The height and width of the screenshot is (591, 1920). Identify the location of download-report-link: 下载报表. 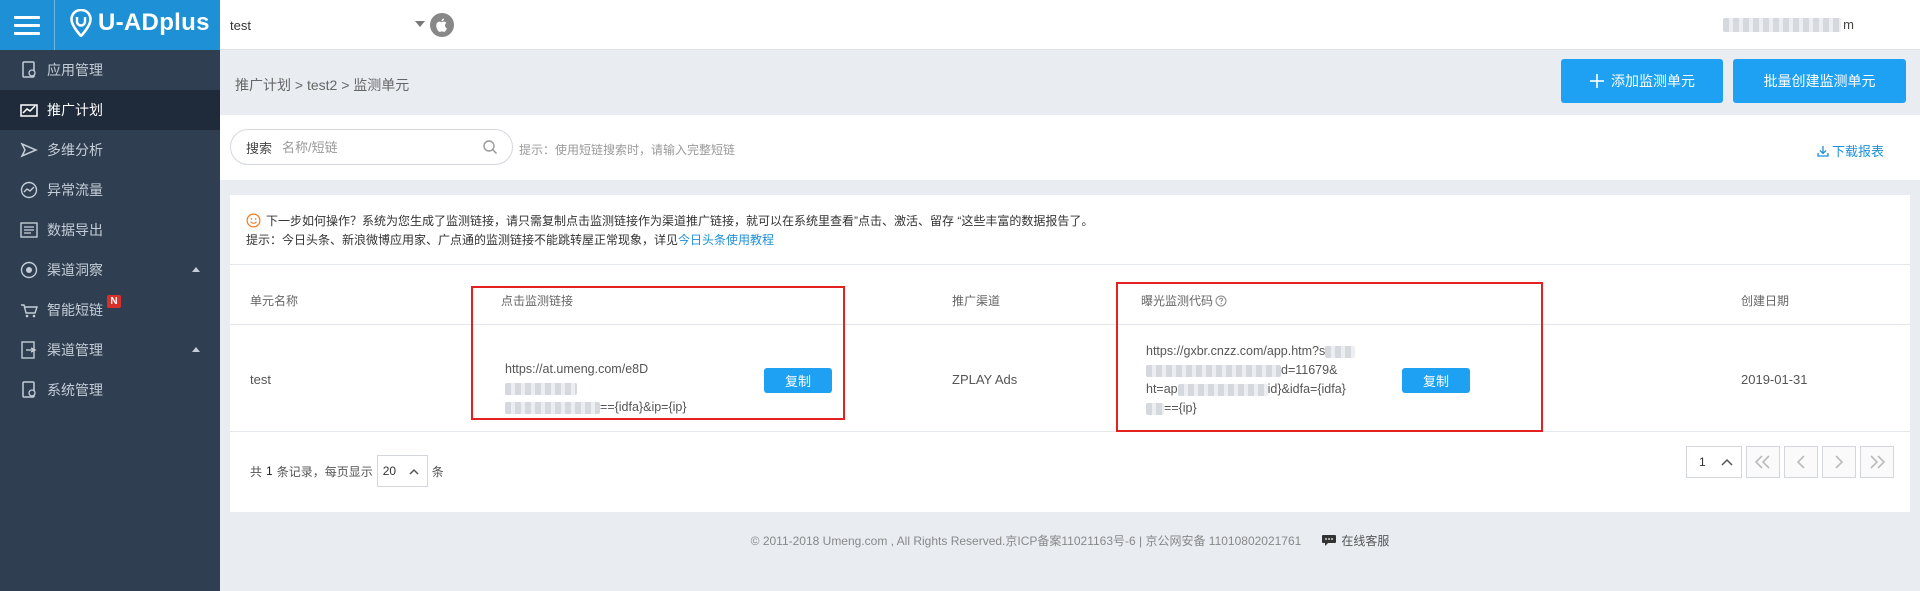
(1850, 150).